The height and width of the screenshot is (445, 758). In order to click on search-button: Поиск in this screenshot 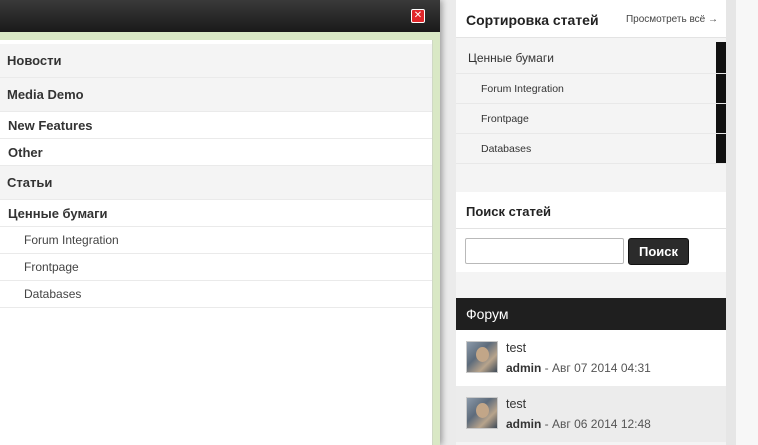, I will do `click(658, 251)`.